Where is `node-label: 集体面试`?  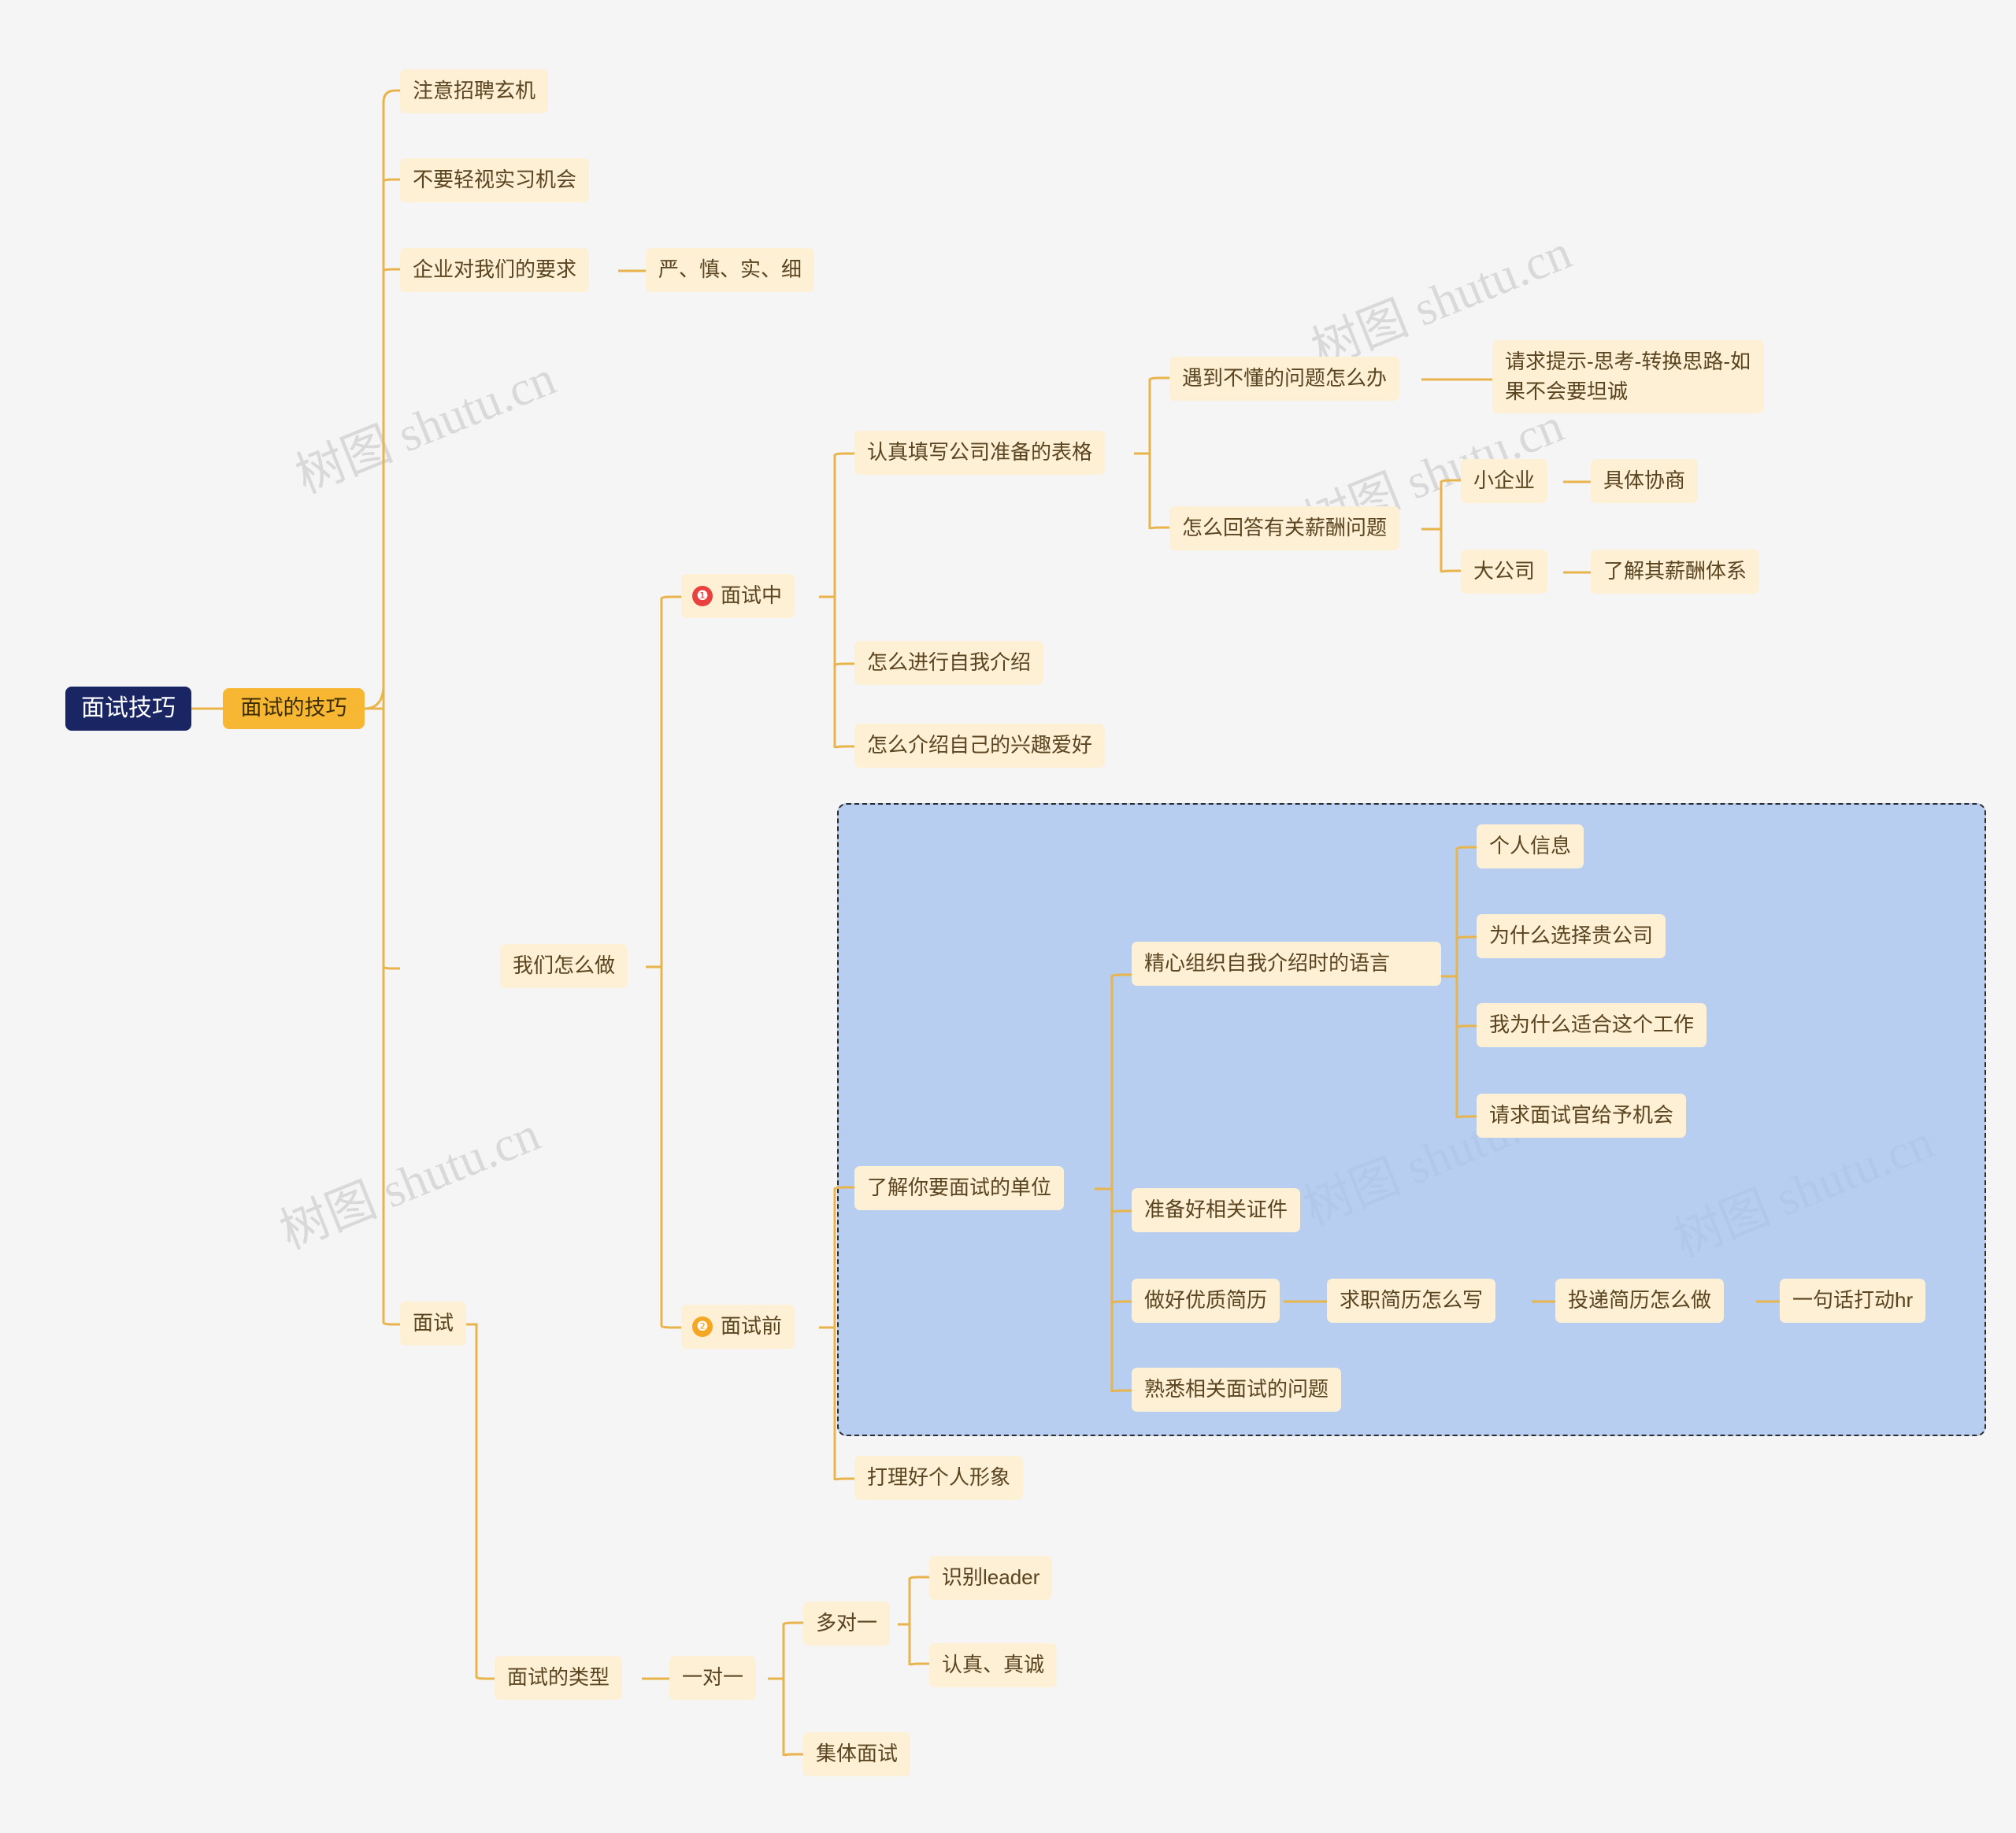
node-label: 集体面试 is located at coordinates (857, 1753).